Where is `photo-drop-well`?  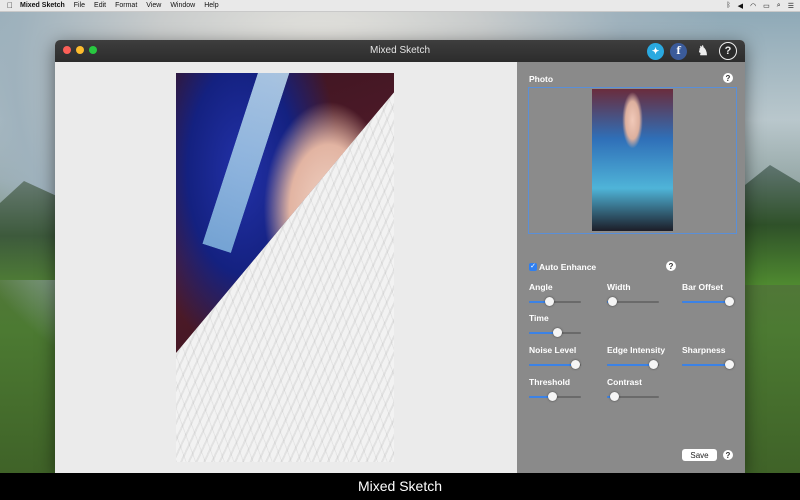 photo-drop-well is located at coordinates (632, 160).